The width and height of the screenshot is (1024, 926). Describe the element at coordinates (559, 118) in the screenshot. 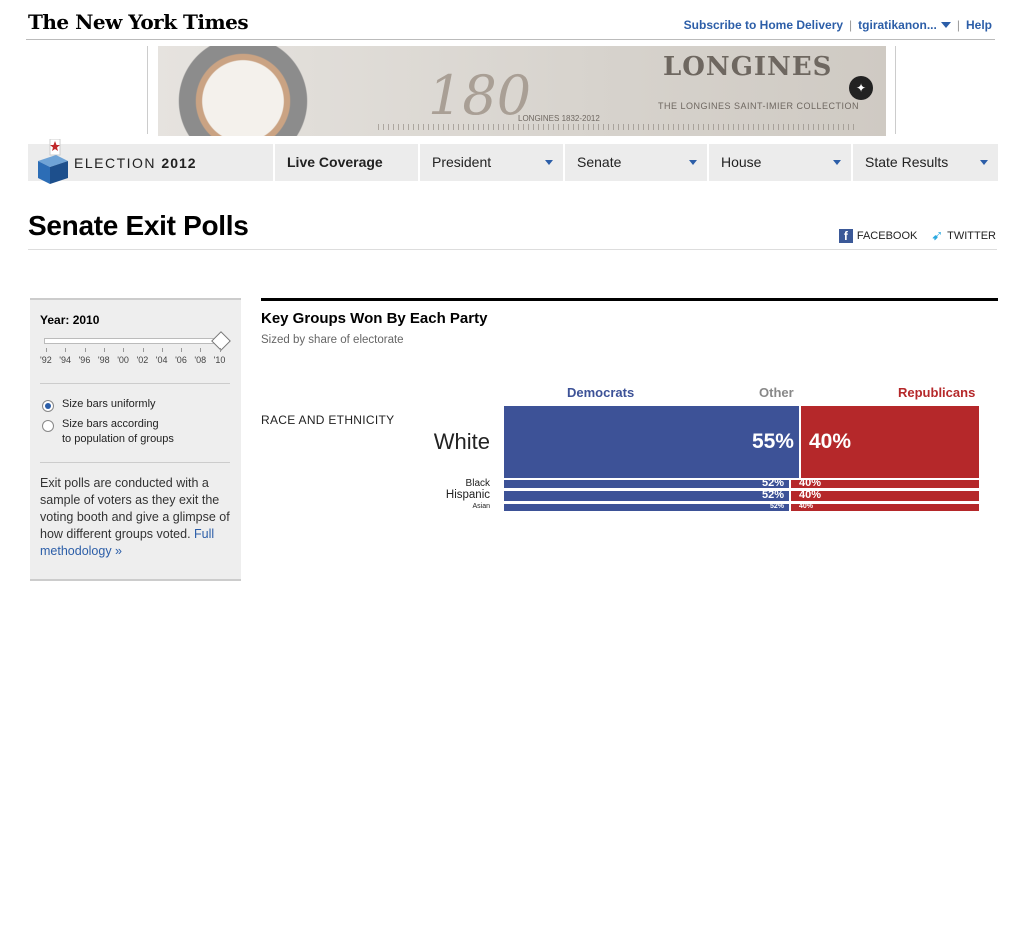

I see `ad-years: LONGINES 1832-2012` at that location.